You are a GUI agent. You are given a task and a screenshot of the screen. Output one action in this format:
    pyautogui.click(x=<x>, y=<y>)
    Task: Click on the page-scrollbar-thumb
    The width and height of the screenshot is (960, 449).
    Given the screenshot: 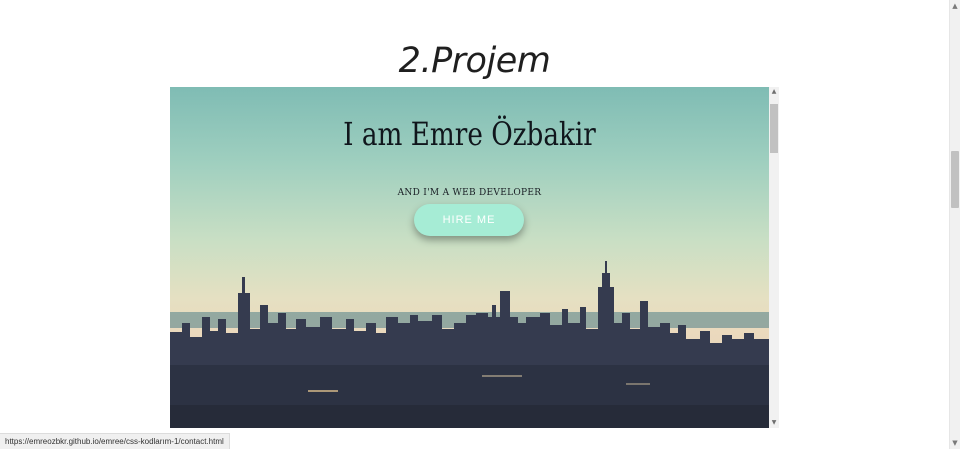 What is the action you would take?
    pyautogui.click(x=955, y=179)
    